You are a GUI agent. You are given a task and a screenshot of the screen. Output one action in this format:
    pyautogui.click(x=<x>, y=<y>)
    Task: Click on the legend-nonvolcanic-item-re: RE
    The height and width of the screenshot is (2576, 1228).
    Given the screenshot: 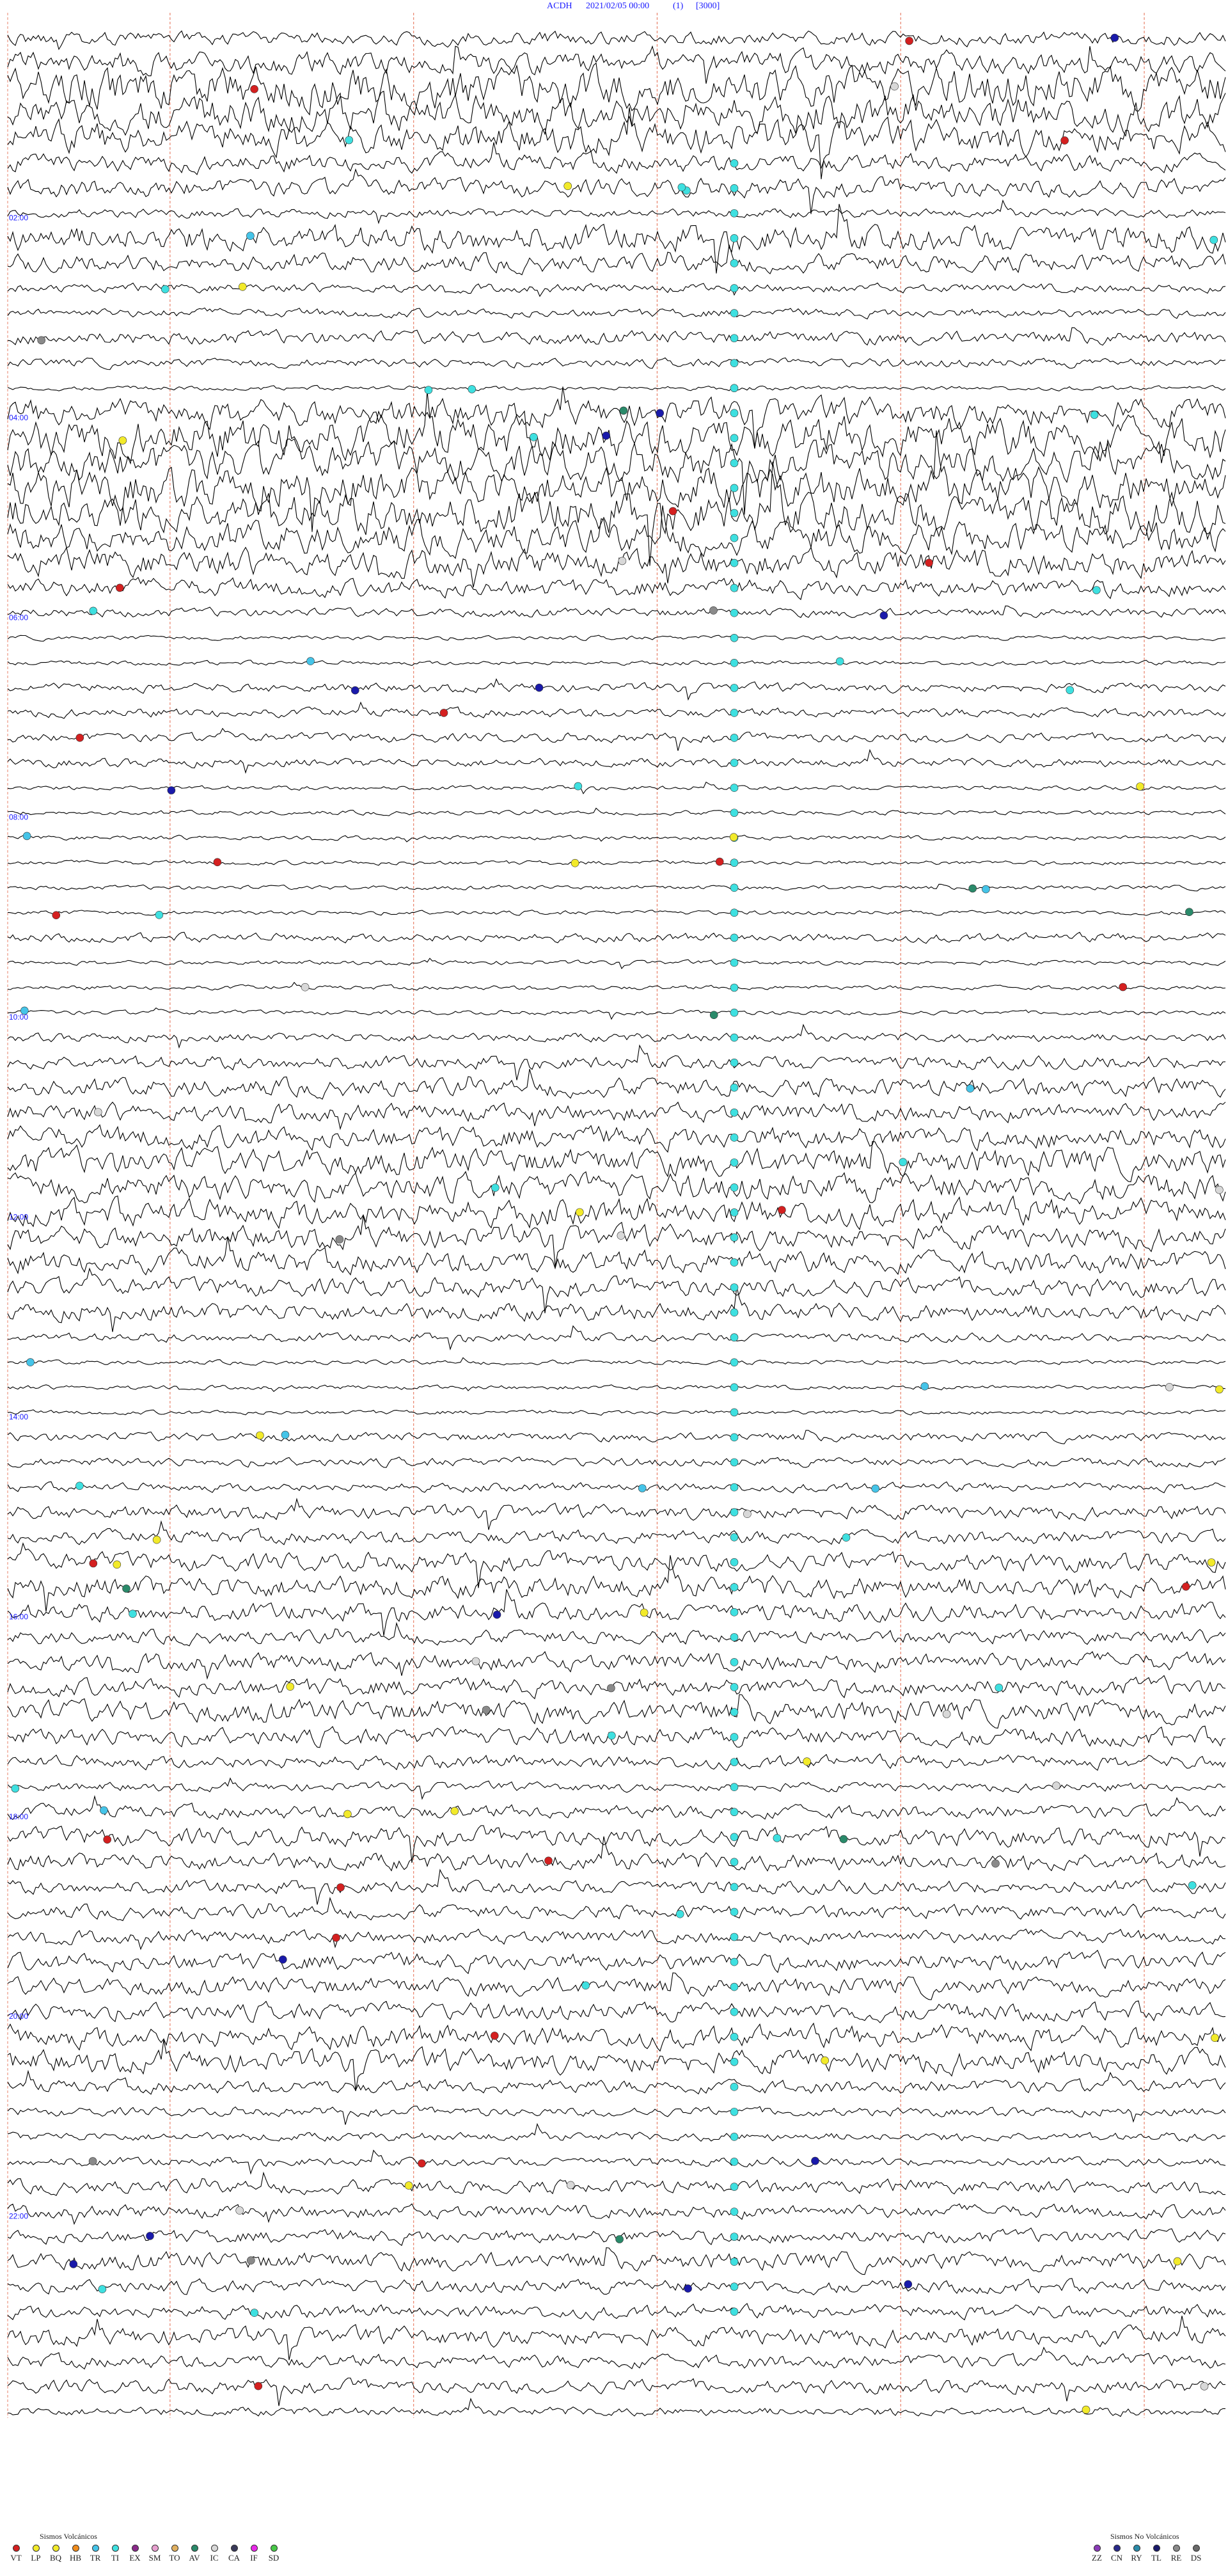 What is the action you would take?
    pyautogui.click(x=1176, y=2554)
    